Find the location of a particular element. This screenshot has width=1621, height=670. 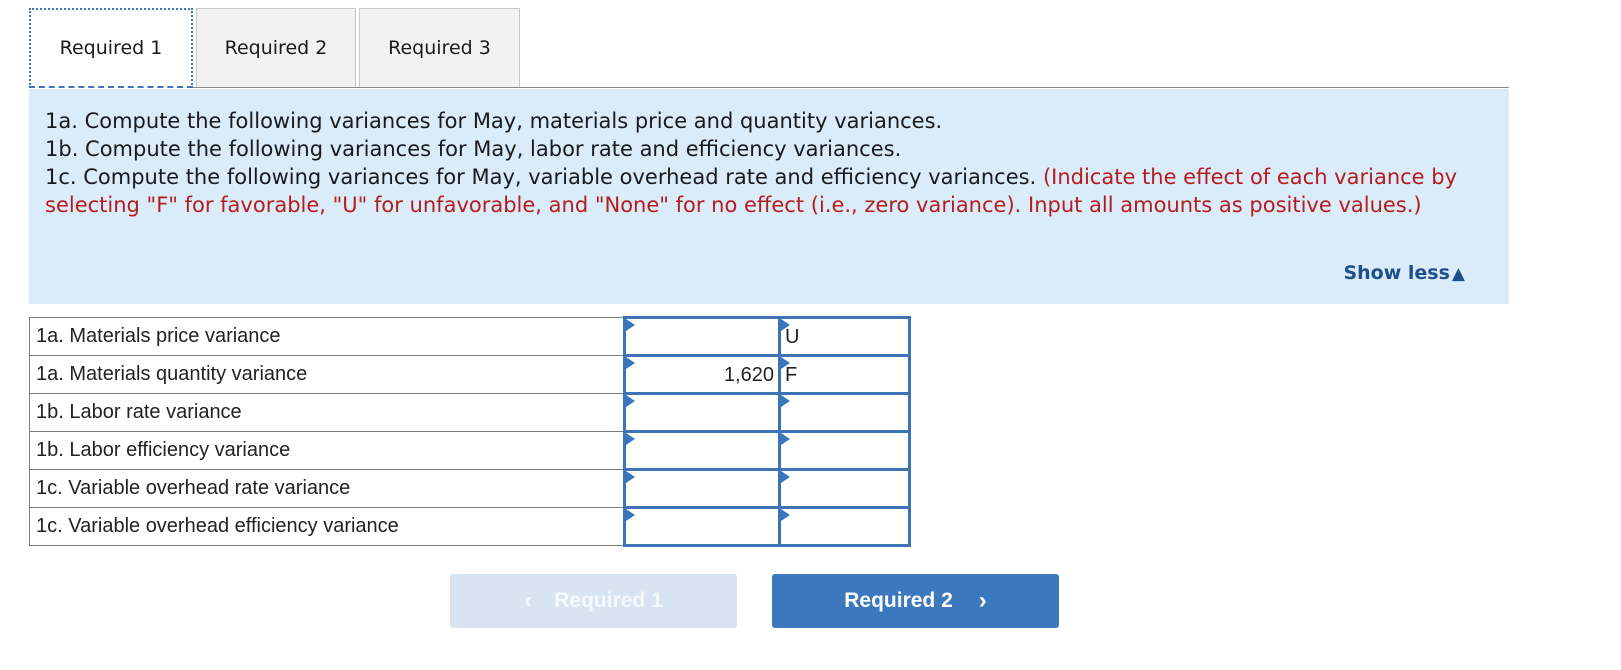

table-row: 1a. Materials price variance is located at coordinates (470, 336).